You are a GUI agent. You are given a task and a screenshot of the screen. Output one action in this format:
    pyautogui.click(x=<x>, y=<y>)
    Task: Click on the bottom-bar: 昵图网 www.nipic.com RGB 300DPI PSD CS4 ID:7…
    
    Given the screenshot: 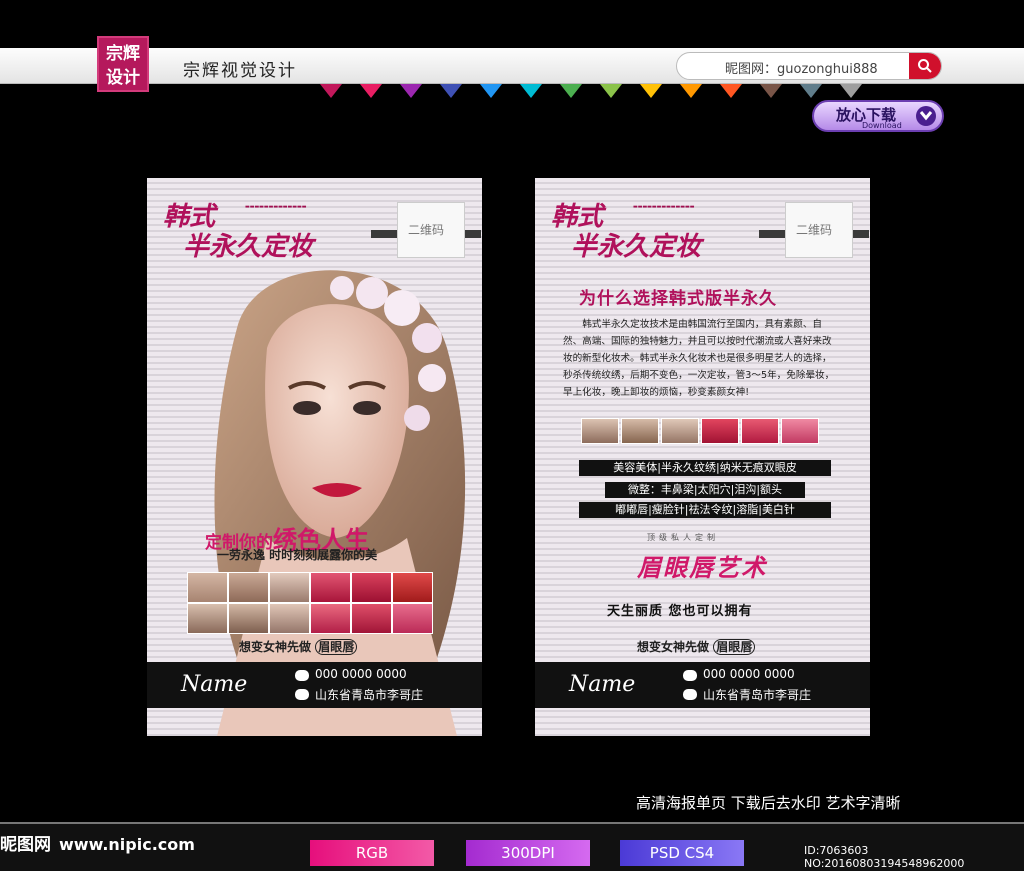 What is the action you would take?
    pyautogui.click(x=512, y=846)
    